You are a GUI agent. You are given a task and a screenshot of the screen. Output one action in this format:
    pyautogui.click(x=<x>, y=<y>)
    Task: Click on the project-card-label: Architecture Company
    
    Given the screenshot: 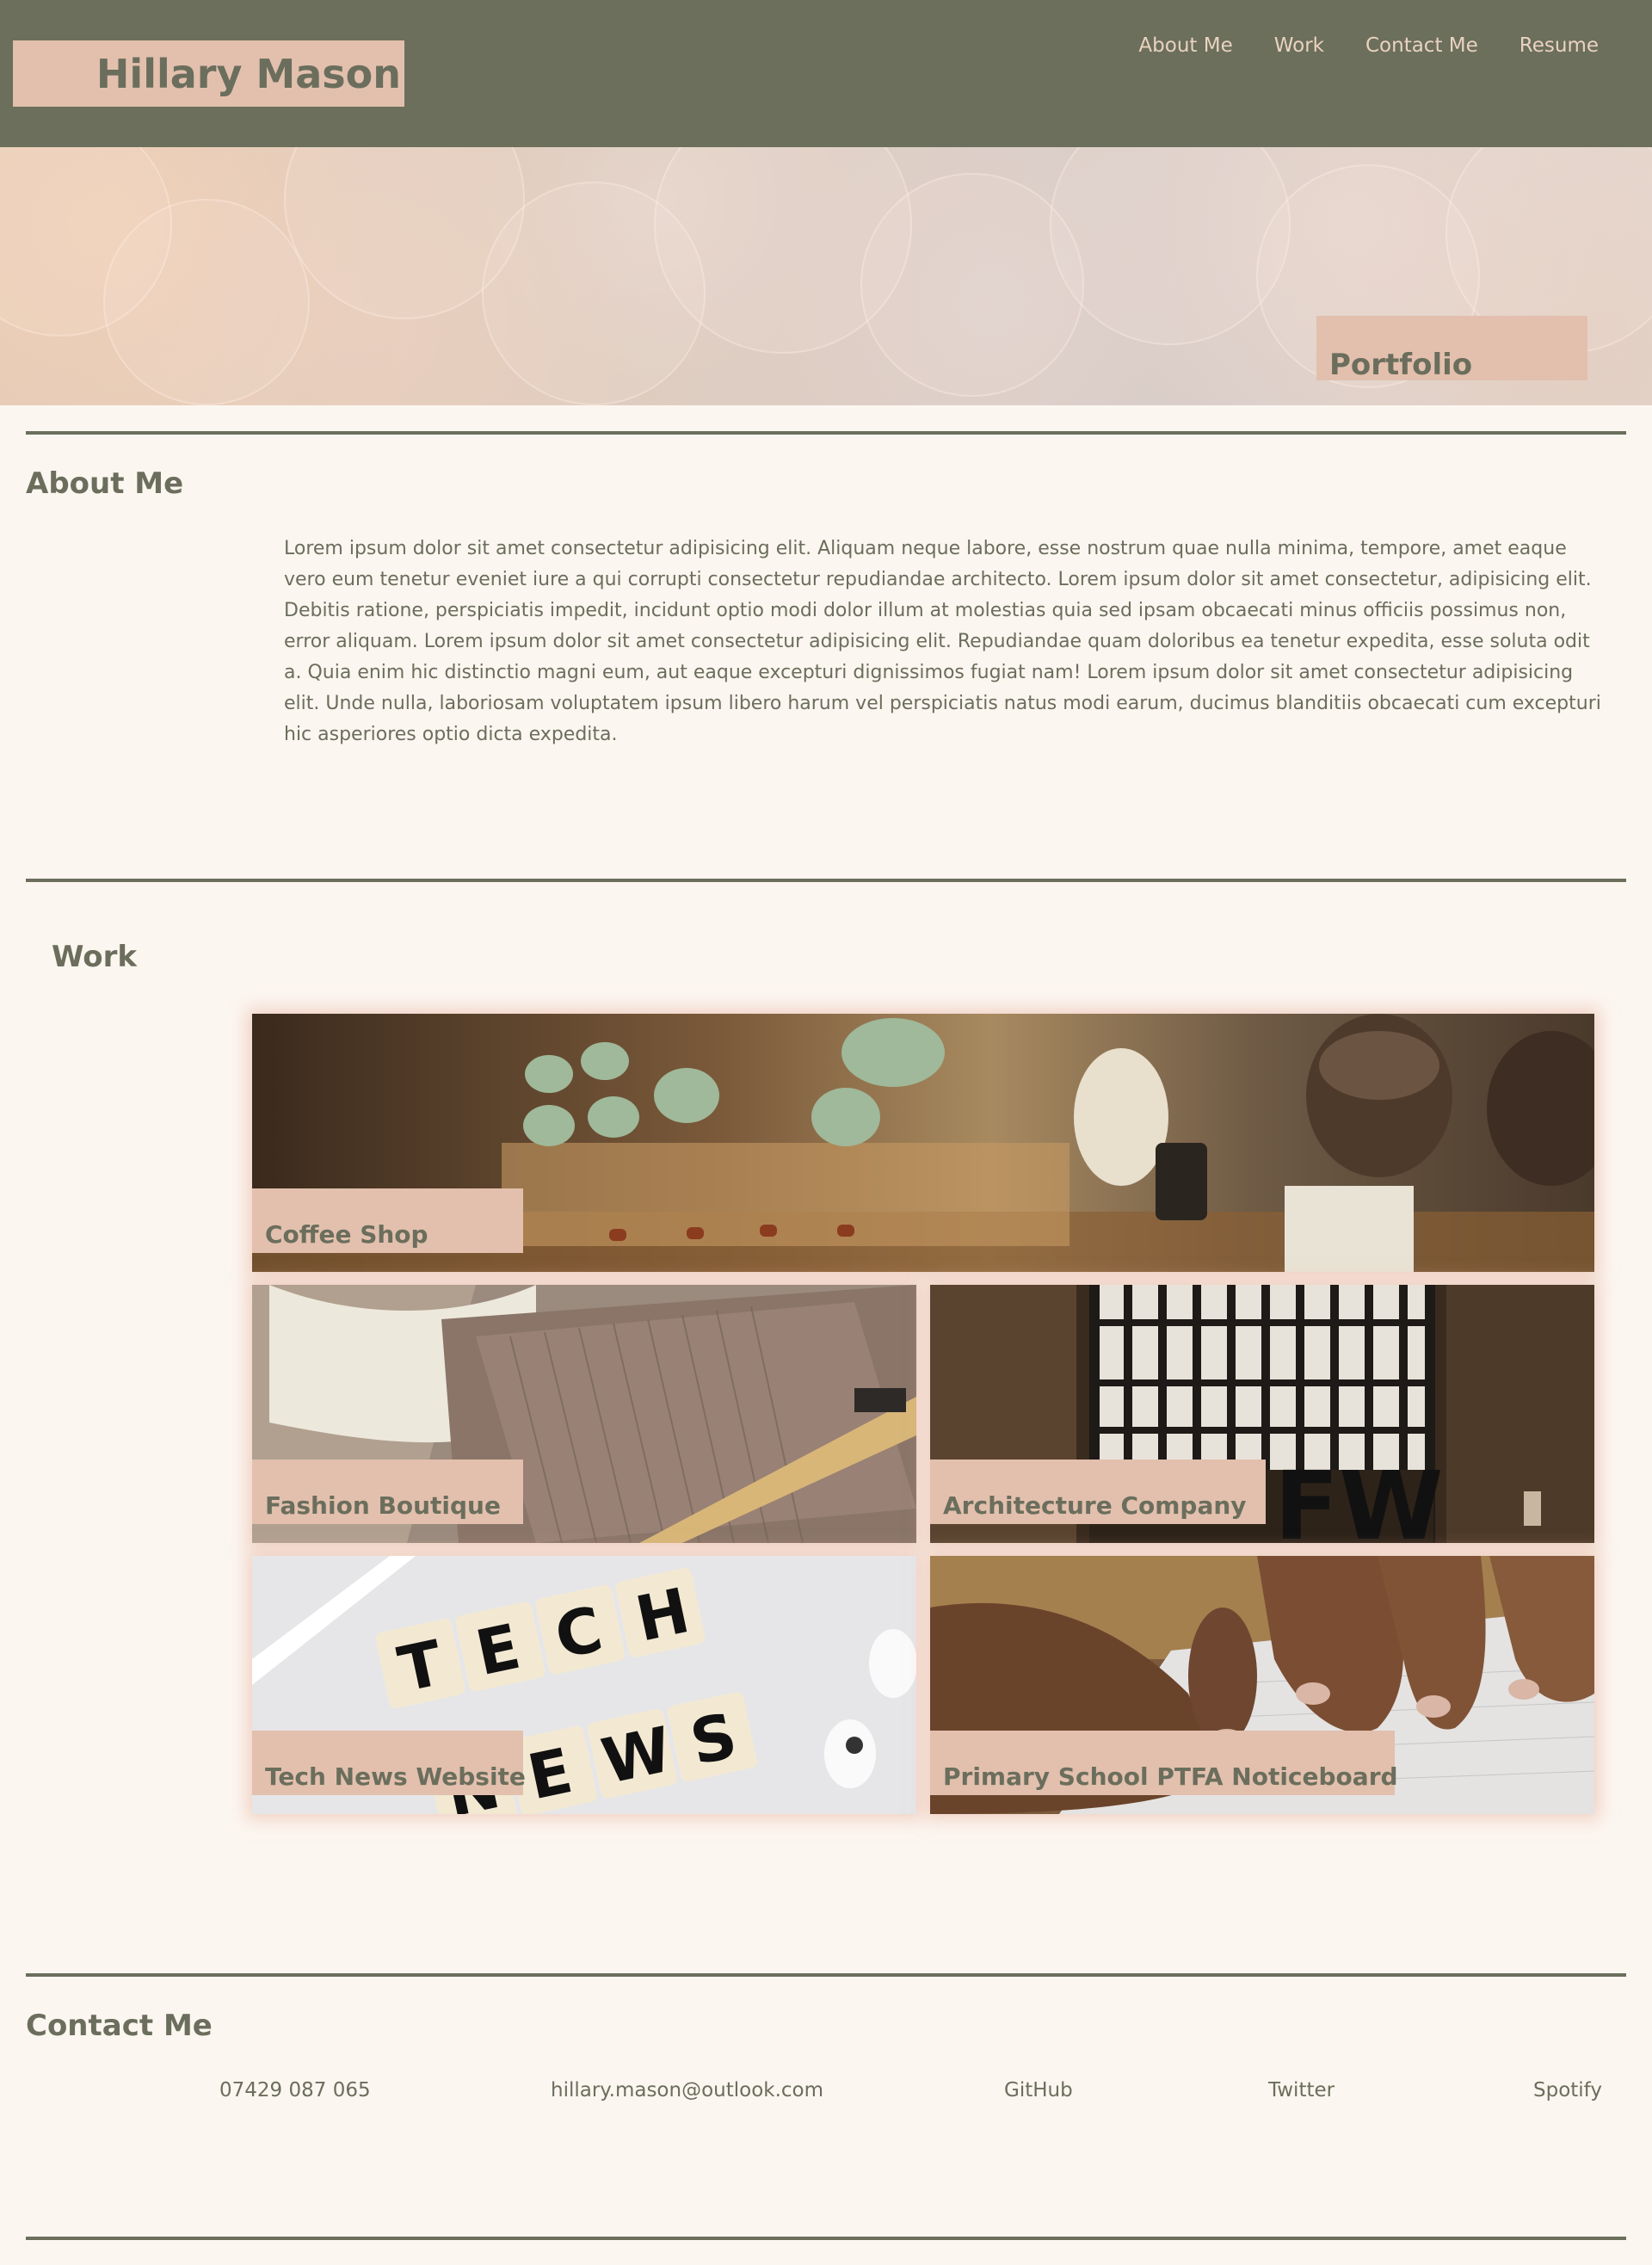 What is the action you would take?
    pyautogui.click(x=1098, y=1492)
    